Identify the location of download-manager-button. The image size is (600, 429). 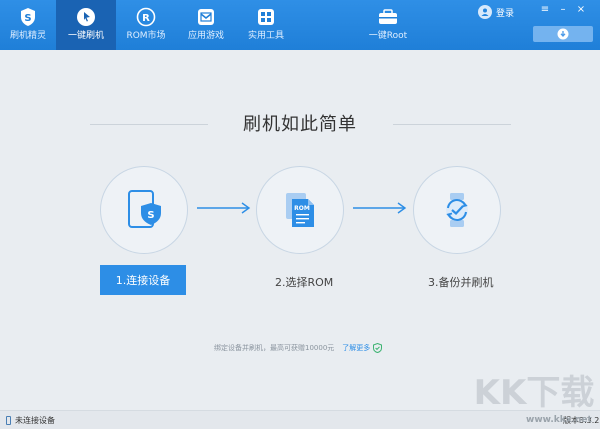
(563, 34).